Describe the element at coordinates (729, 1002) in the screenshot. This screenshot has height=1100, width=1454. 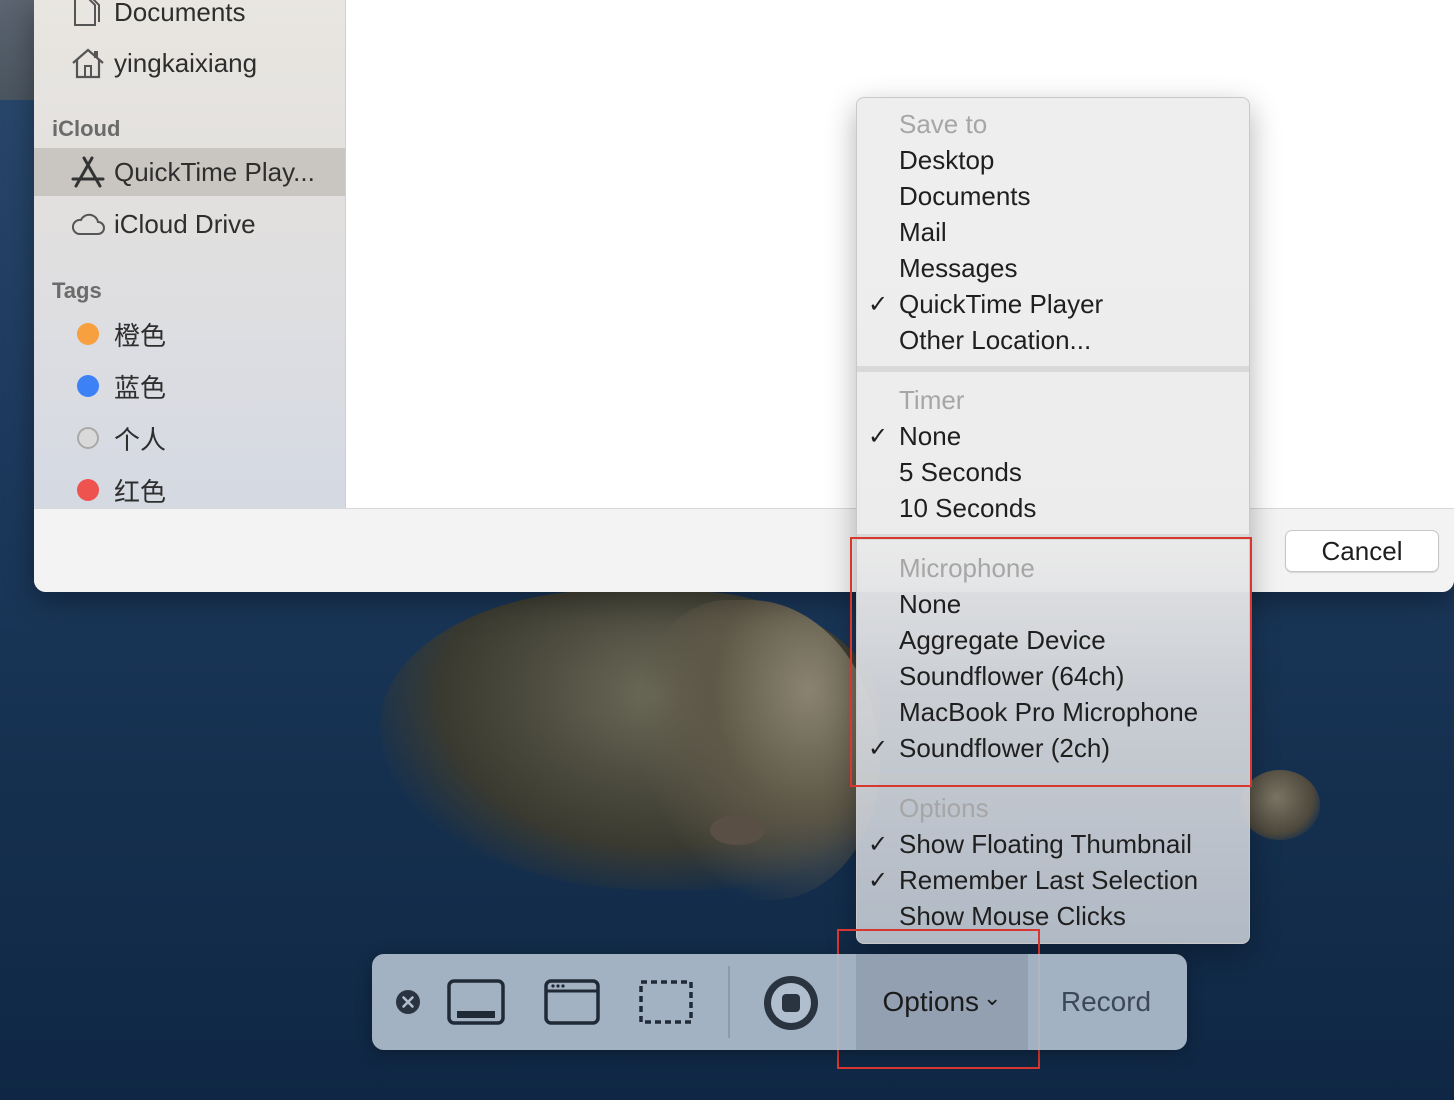
I see `toolbar-divider` at that location.